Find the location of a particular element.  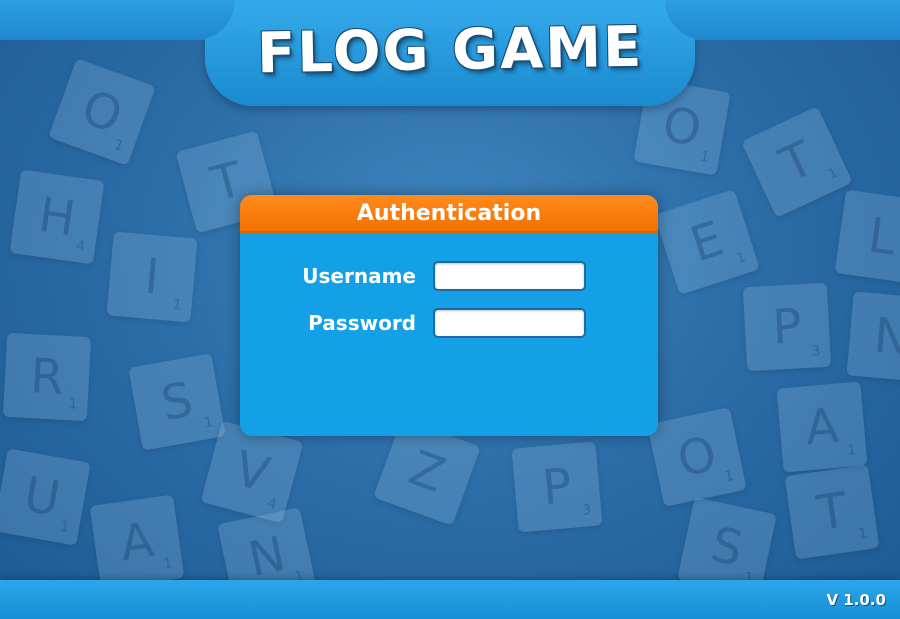

letter-tile: N is located at coordinates (873, 337).